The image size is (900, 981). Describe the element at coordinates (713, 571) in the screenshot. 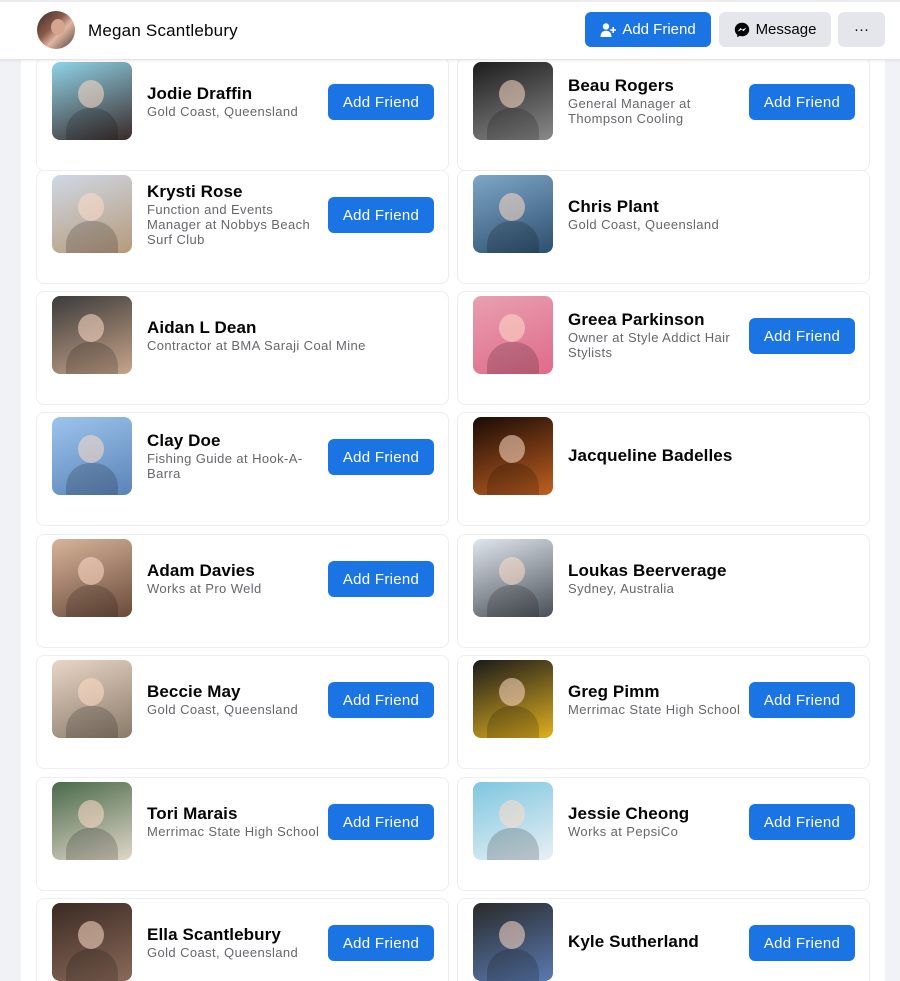

I see `person-name: Loukas Beerverage` at that location.